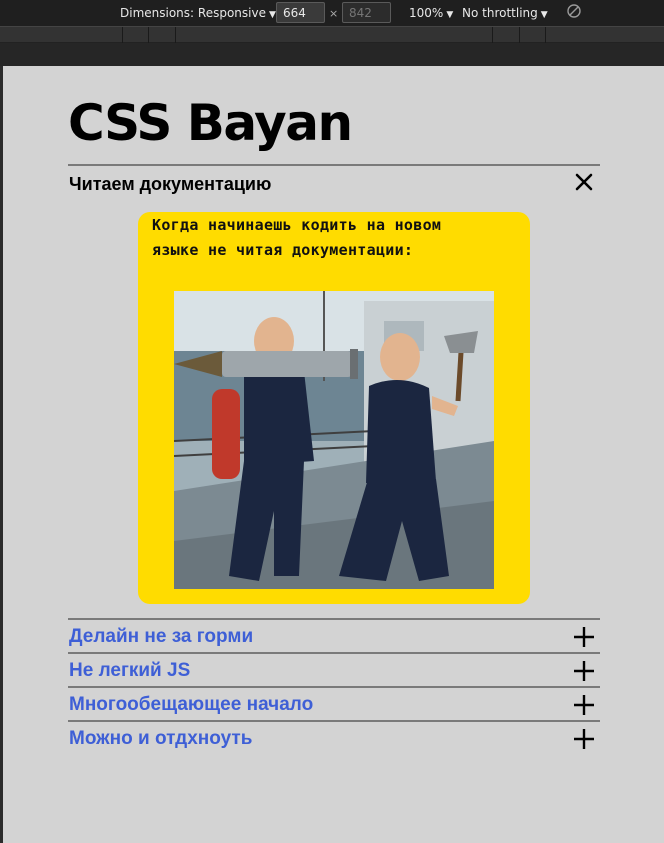 The height and width of the screenshot is (843, 664). Describe the element at coordinates (332, 35) in the screenshot. I see `media-query-ruler` at that location.